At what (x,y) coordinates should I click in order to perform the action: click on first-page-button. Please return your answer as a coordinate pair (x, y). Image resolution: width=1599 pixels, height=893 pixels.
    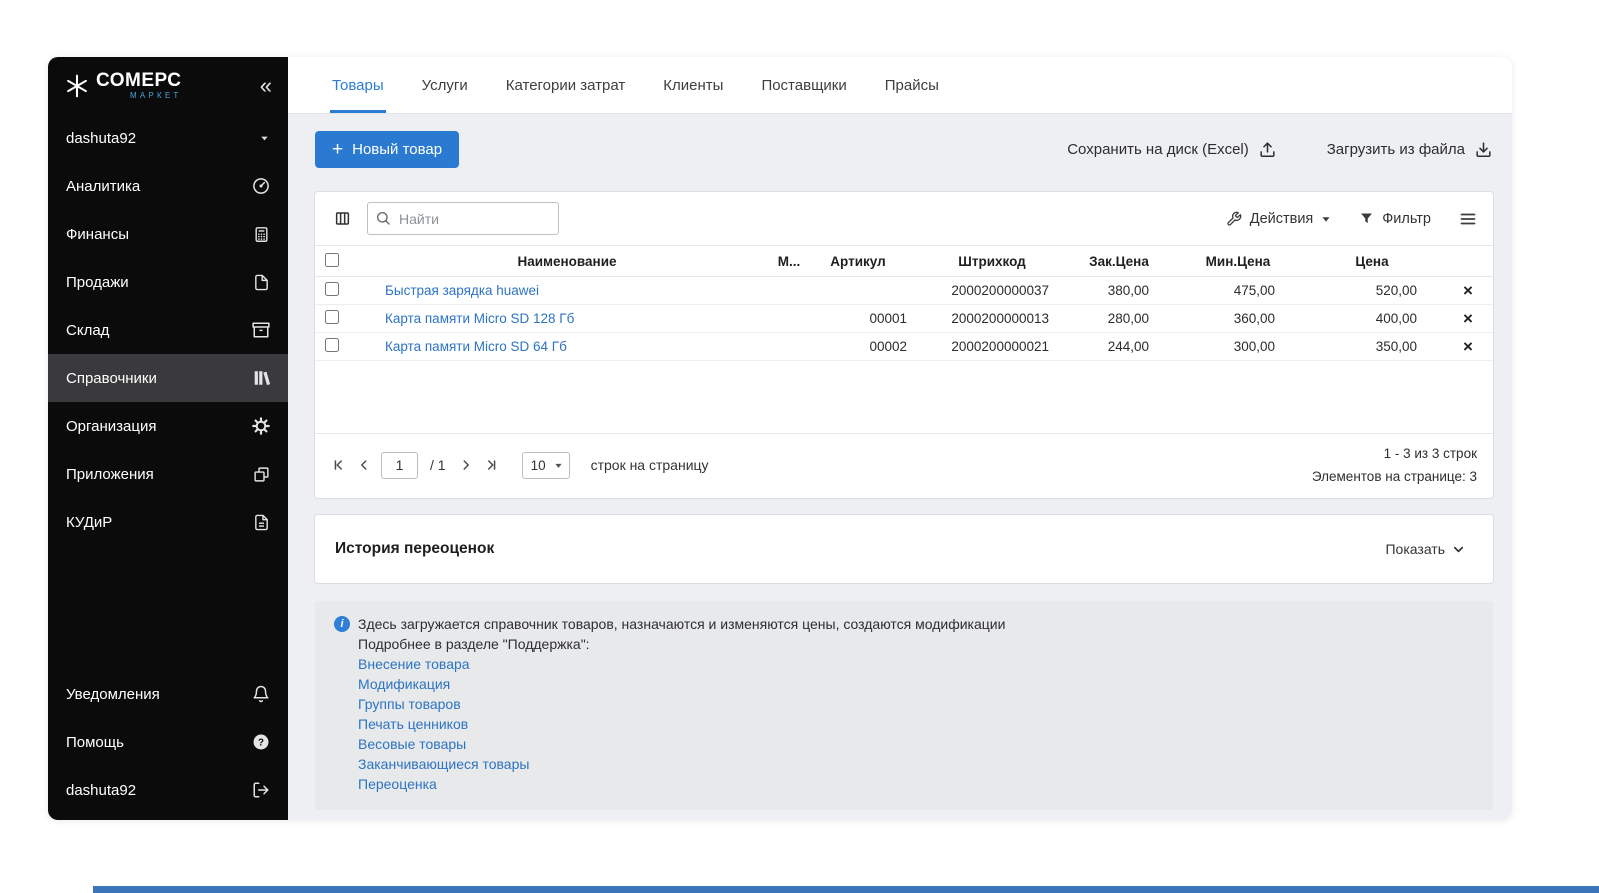
    Looking at the image, I should click on (339, 465).